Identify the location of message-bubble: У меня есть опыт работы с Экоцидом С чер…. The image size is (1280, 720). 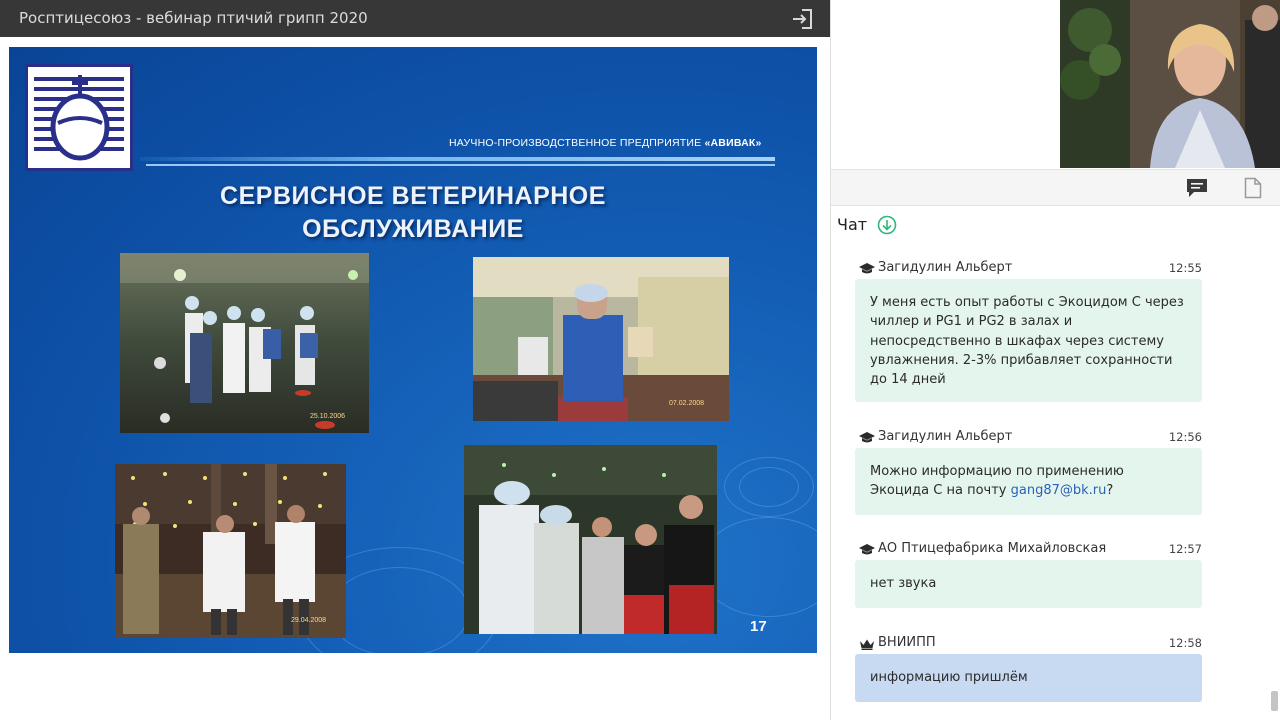
(1028, 340).